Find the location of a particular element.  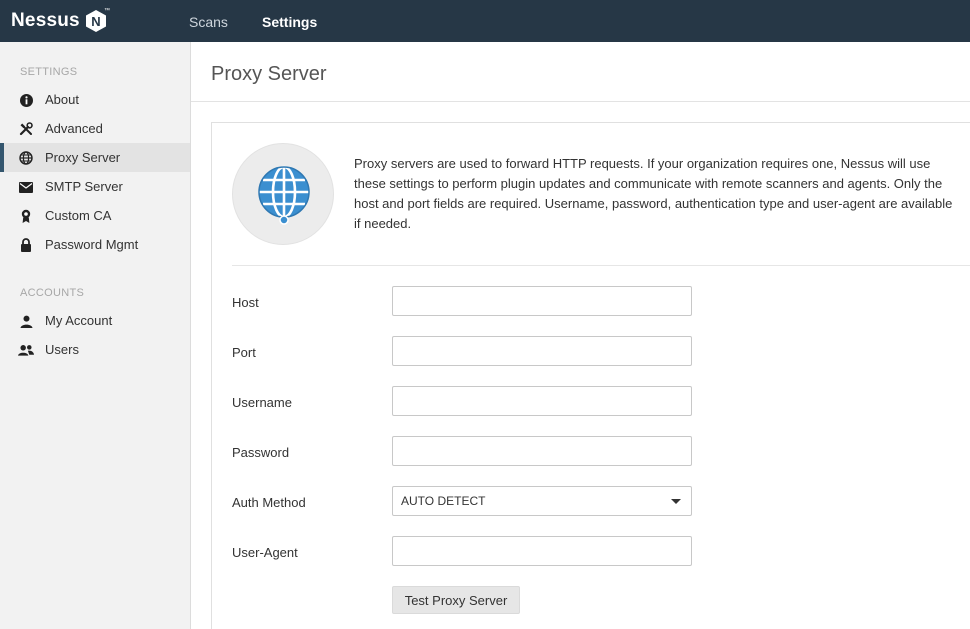

sidebar-item-label: Advanced is located at coordinates (74, 128).